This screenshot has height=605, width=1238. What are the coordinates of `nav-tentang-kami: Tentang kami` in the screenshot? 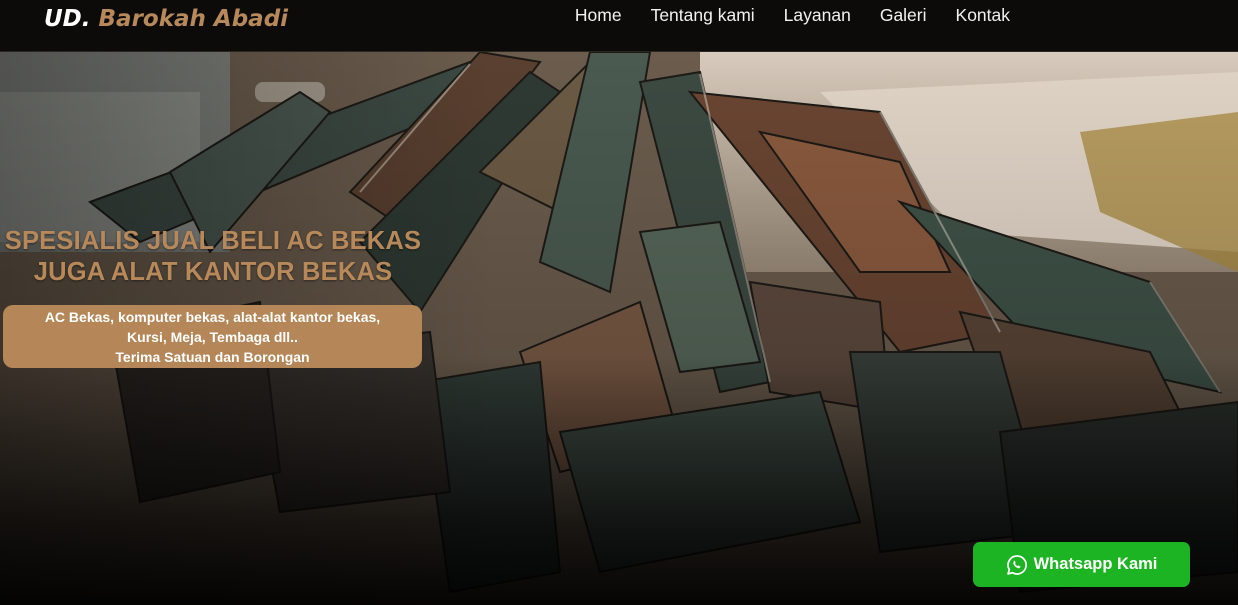 It's located at (703, 15).